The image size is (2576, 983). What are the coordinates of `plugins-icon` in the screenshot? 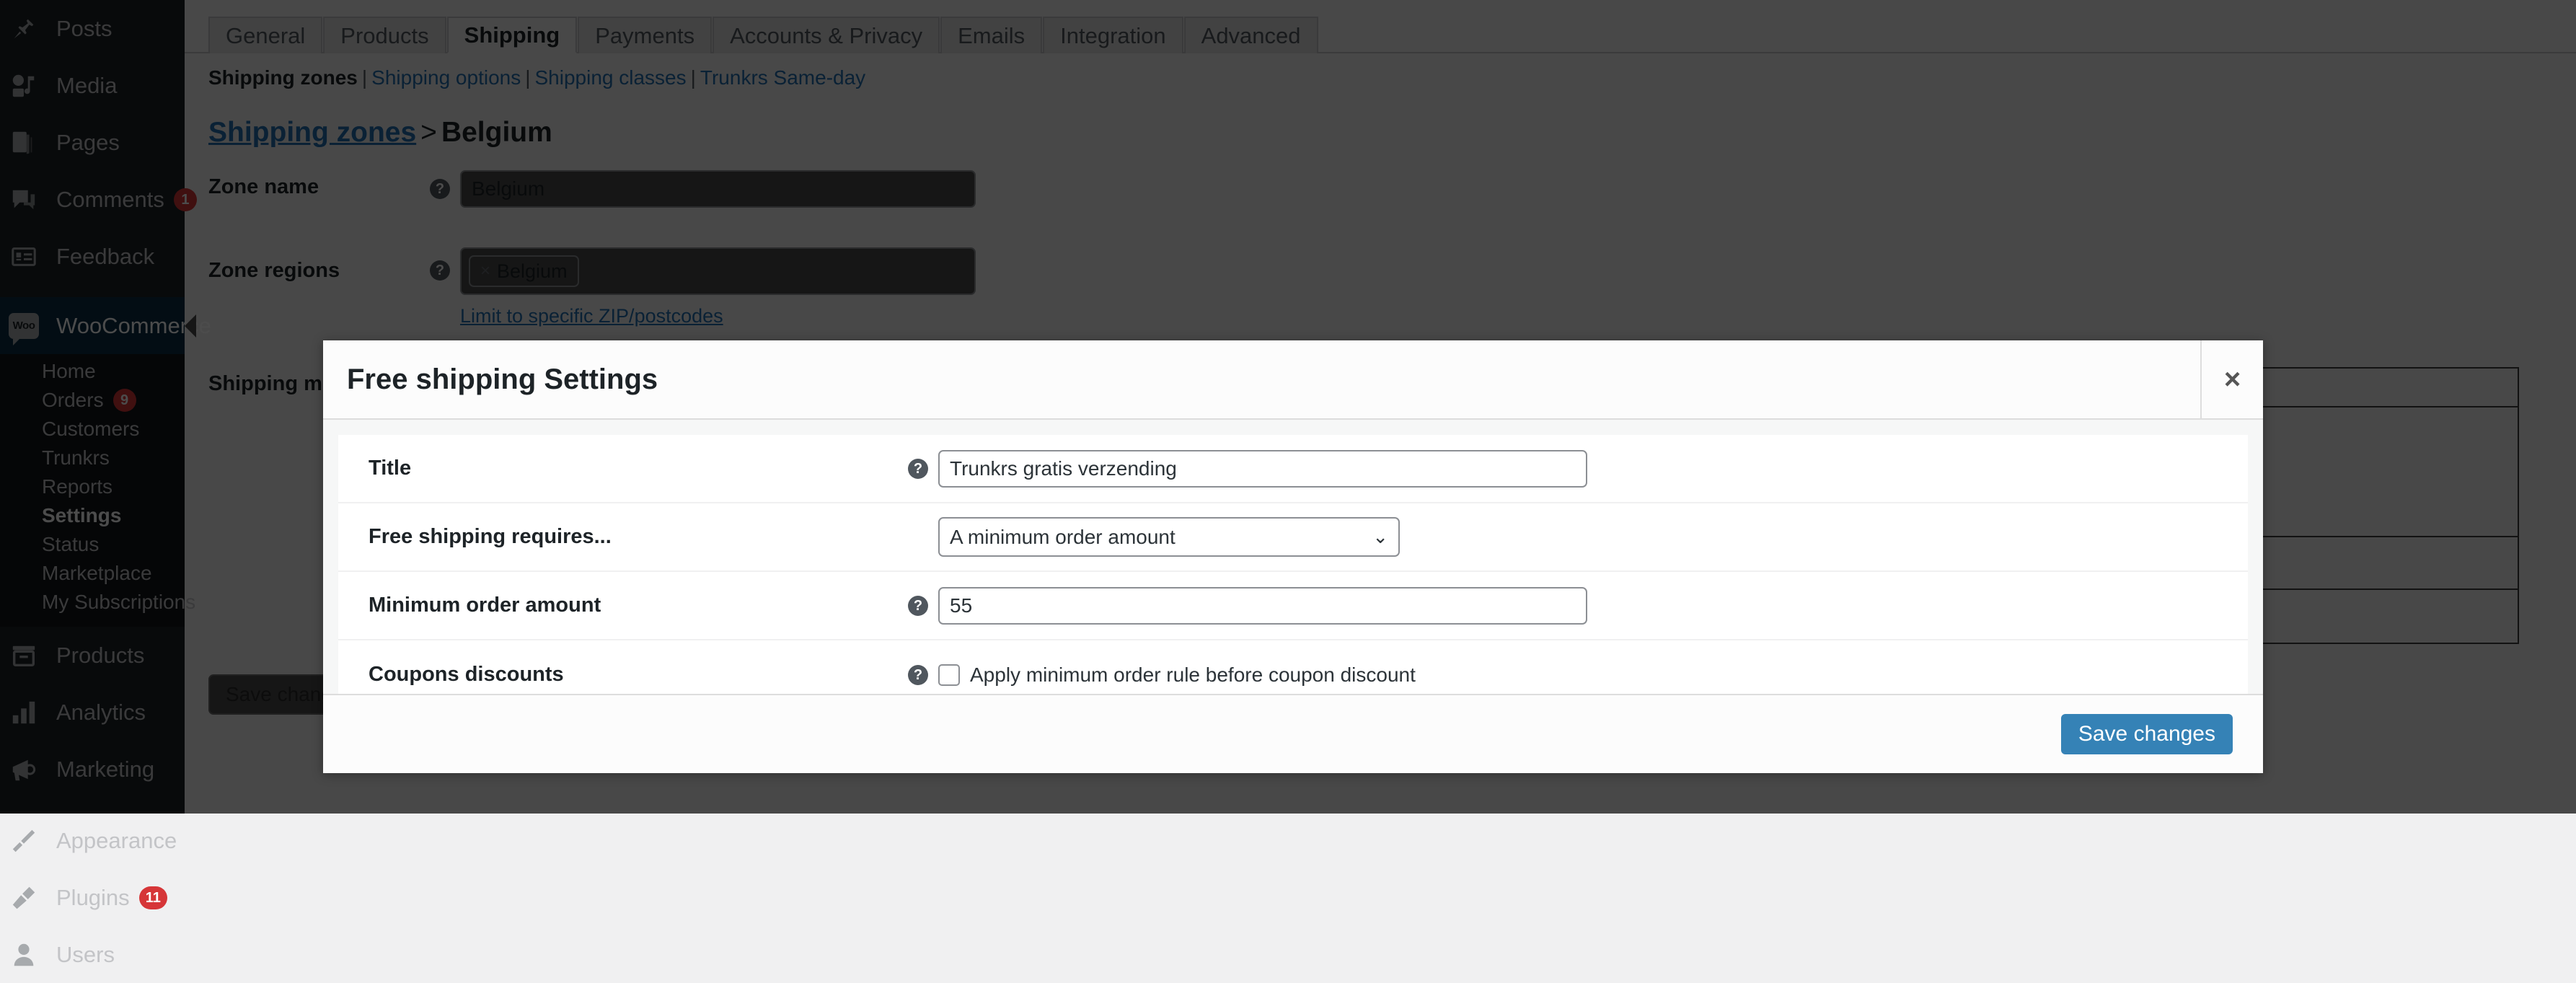 It's located at (23, 897).